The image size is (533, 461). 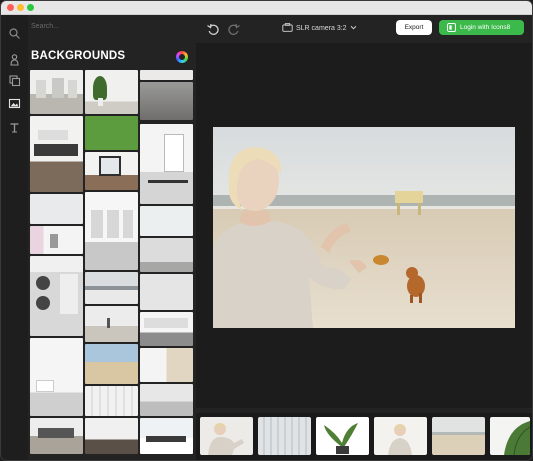 I want to click on thumb-bedroom-window, so click(x=111, y=171).